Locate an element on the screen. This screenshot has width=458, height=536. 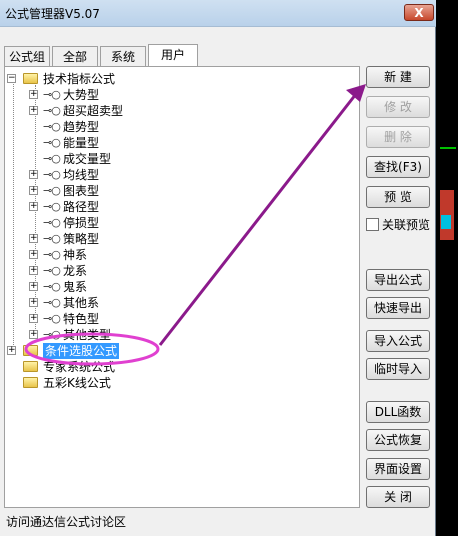
tab-formula-group: 公式组 is located at coordinates (27, 56).